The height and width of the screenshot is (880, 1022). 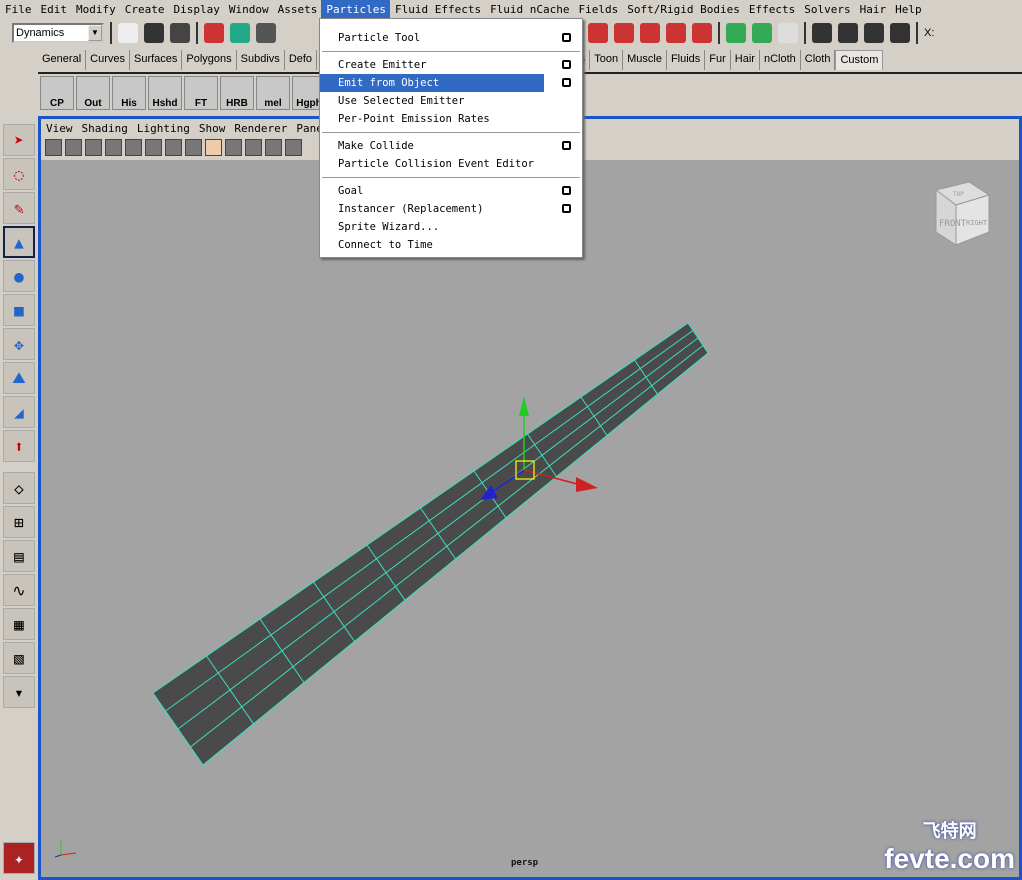 I want to click on soft-mod-icon: ⛰, so click(x=19, y=378).